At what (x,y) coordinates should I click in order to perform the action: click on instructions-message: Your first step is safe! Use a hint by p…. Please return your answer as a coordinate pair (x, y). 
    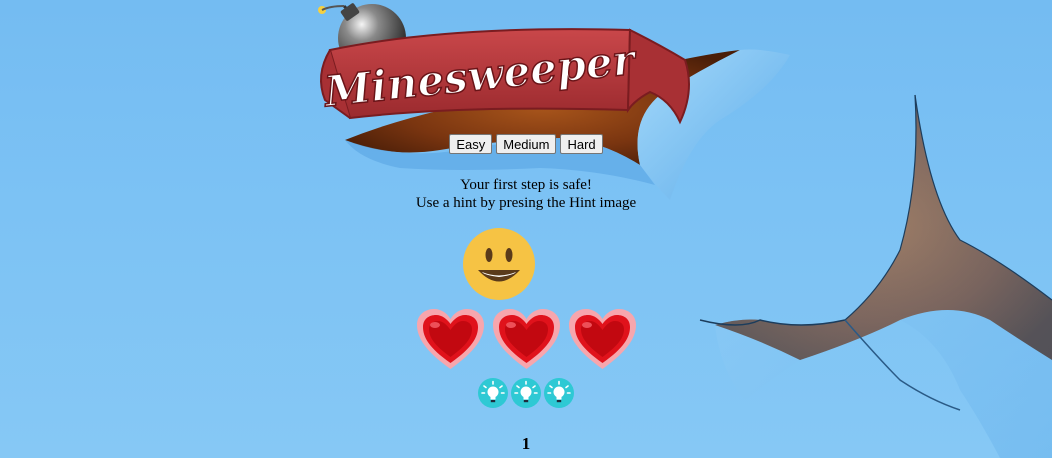
    Looking at the image, I should click on (526, 194).